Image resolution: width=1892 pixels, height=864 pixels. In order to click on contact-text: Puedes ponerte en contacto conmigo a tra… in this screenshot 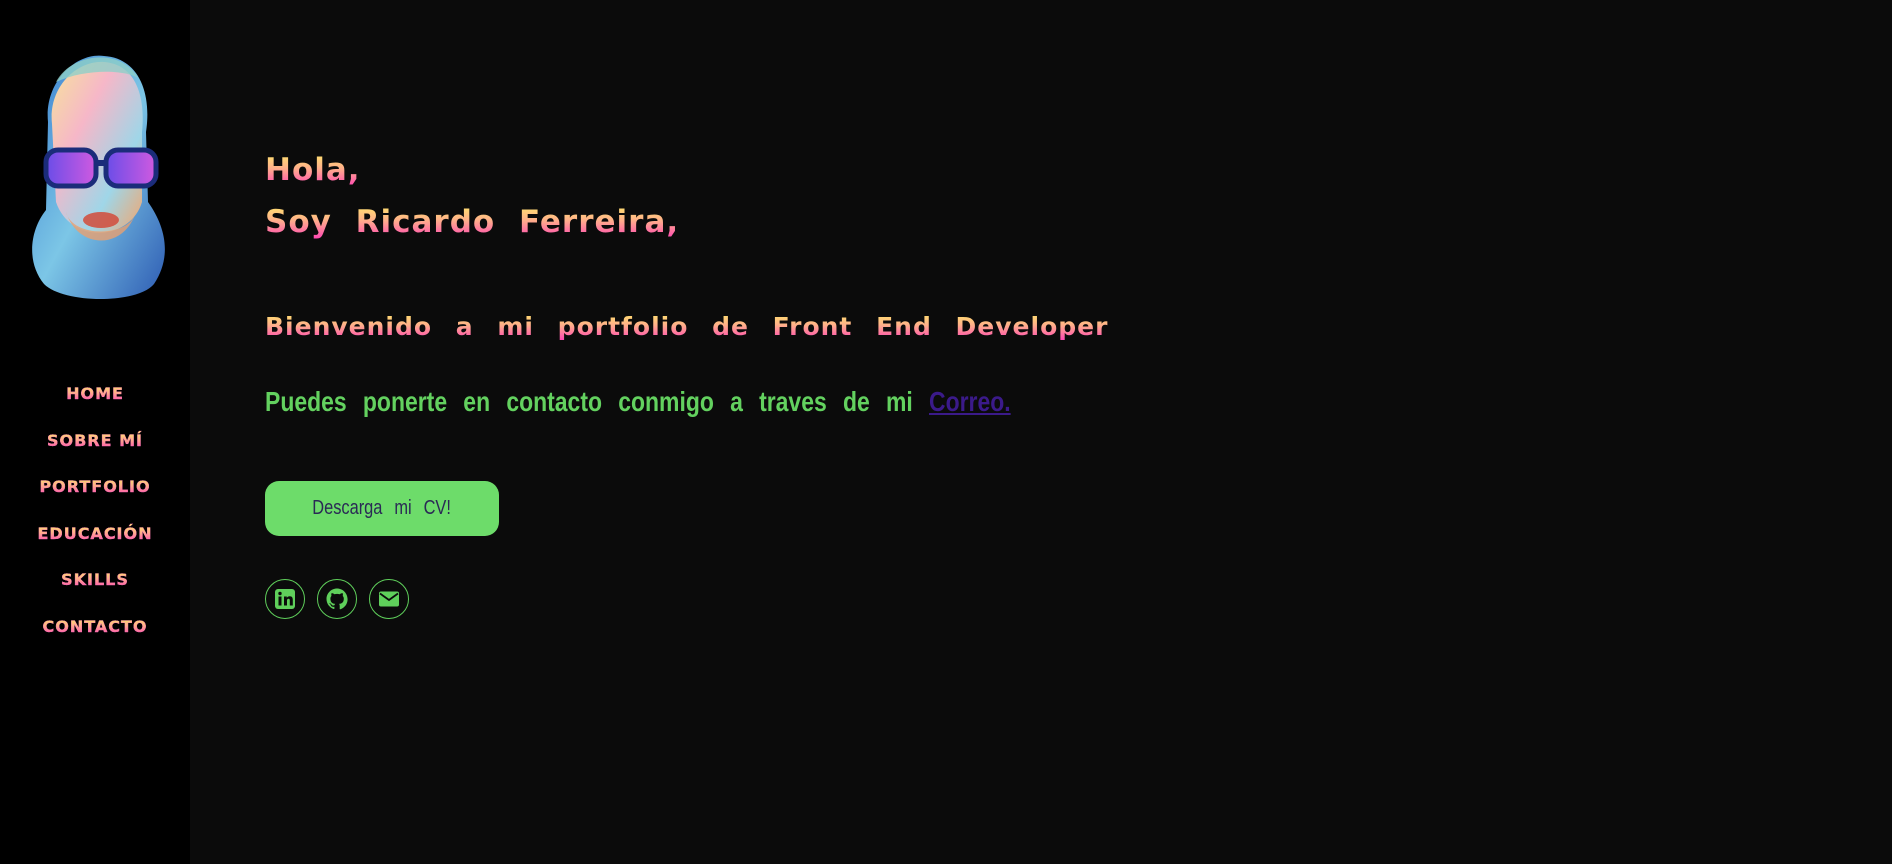, I will do `click(597, 401)`.